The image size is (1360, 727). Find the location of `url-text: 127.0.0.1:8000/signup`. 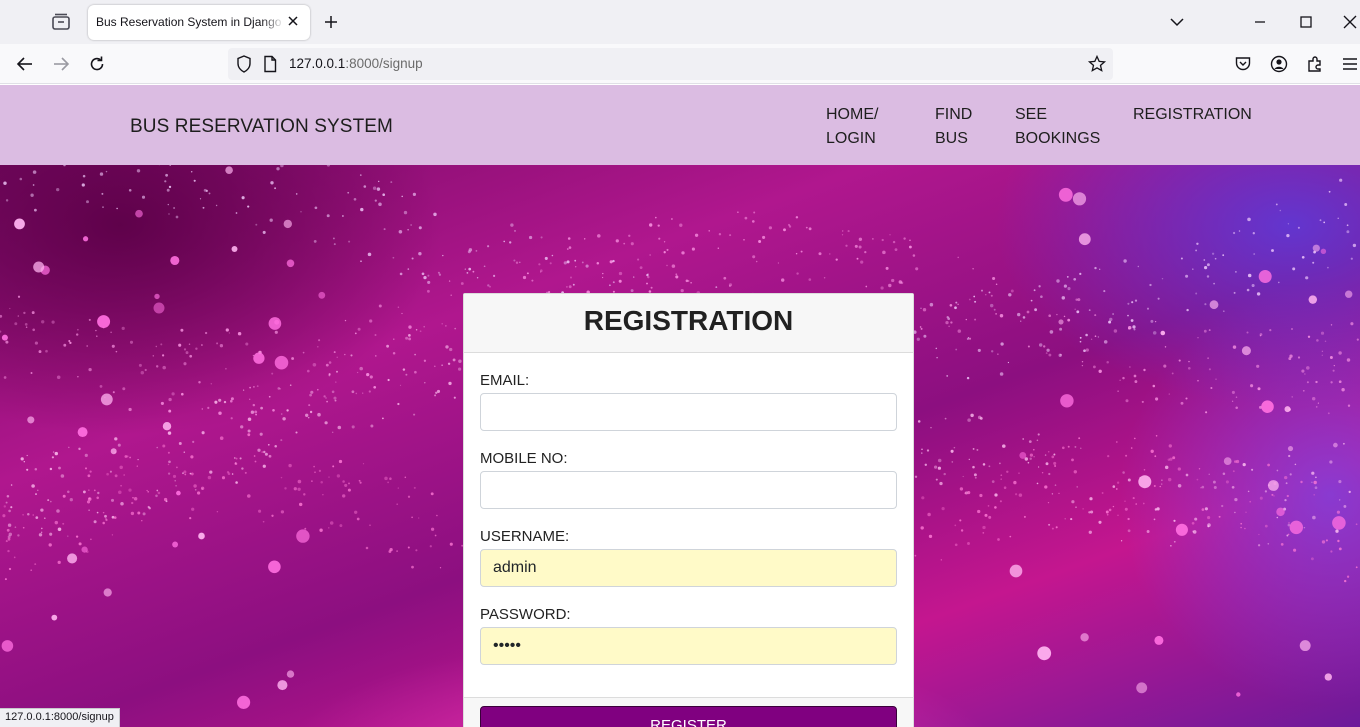

url-text: 127.0.0.1:8000/signup is located at coordinates (356, 63).